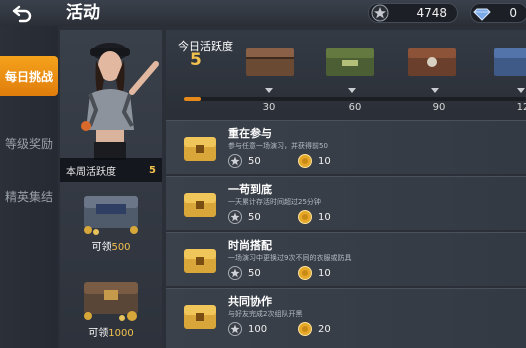 Image resolution: width=526 pixels, height=348 pixels. What do you see at coordinates (290, 258) in the screenshot?
I see `task-description: 一场演习中更换过9次不同的衣服或防具` at bounding box center [290, 258].